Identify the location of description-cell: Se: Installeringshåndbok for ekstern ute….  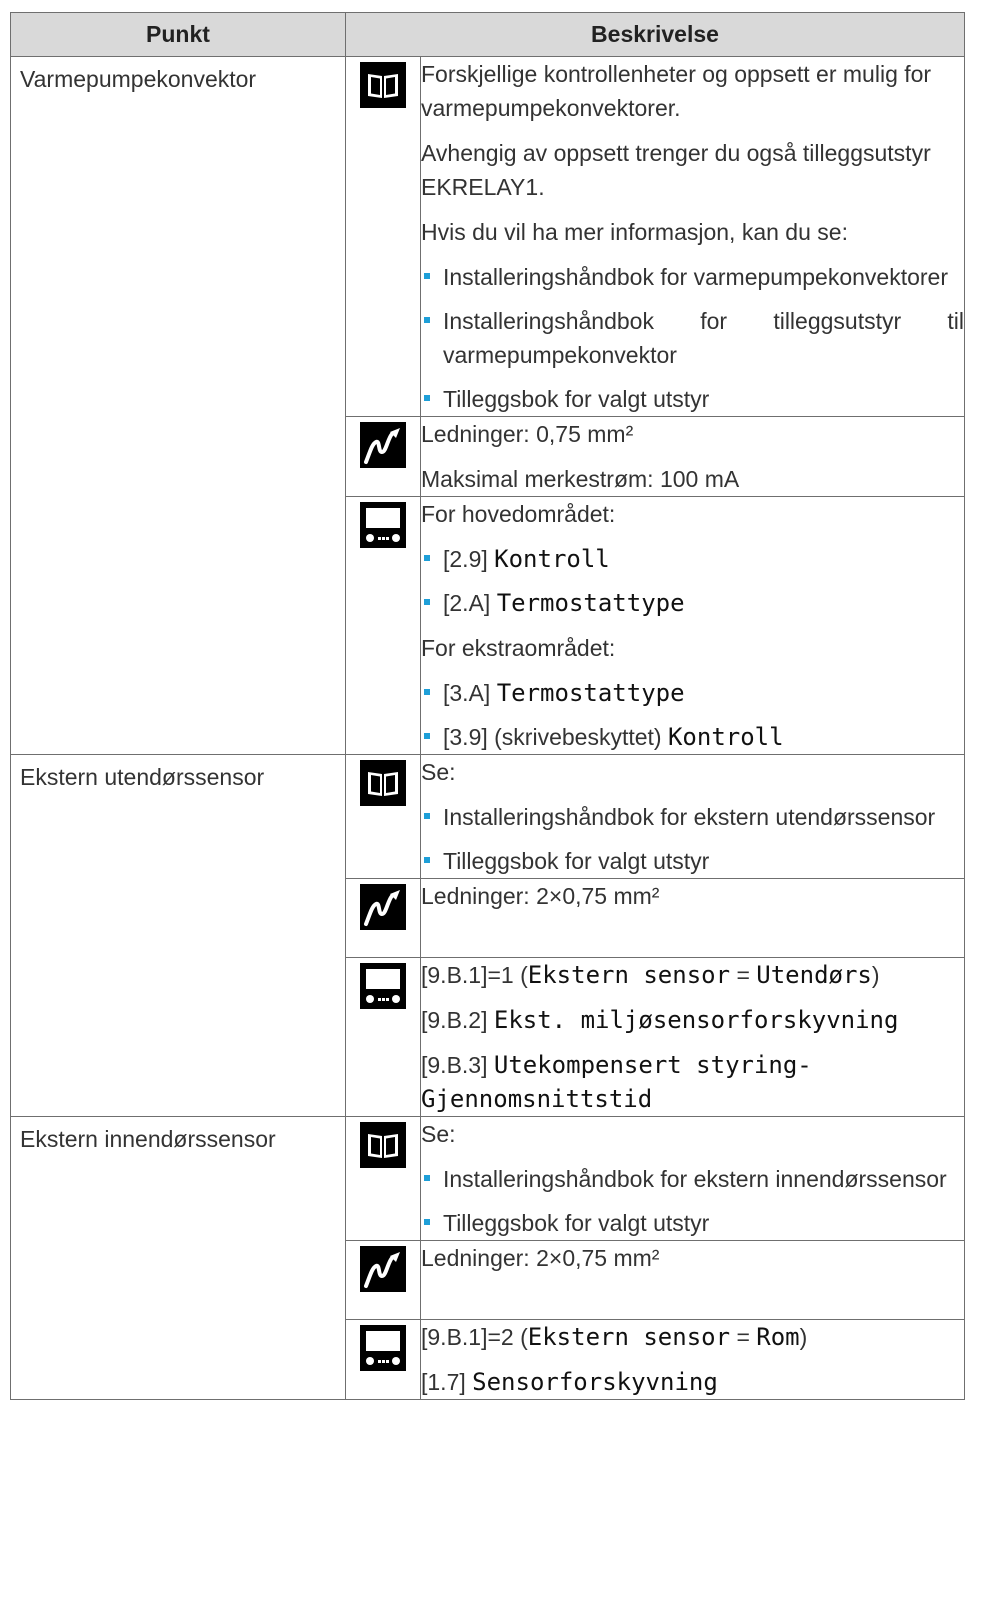
(692, 816).